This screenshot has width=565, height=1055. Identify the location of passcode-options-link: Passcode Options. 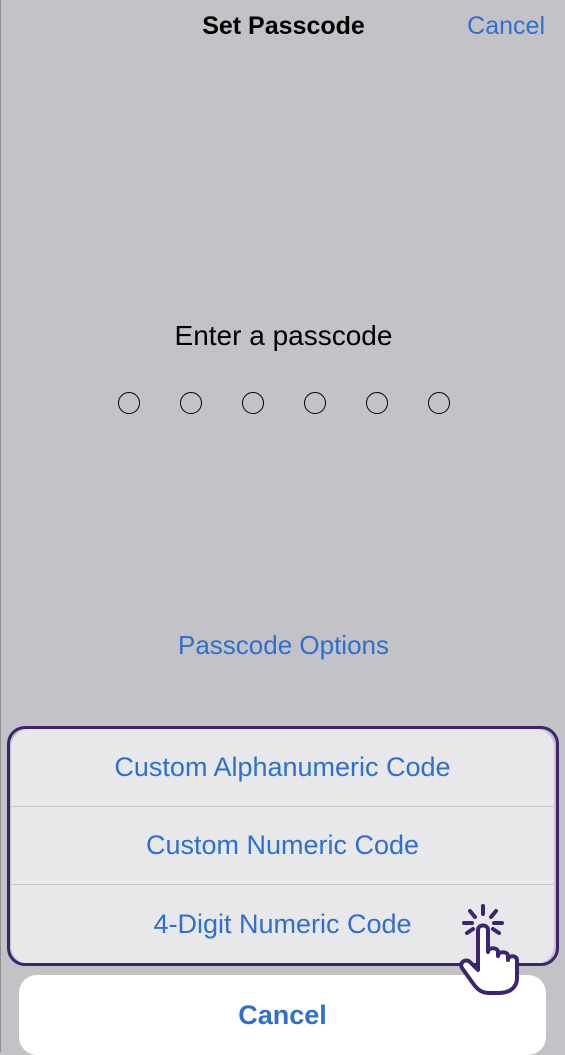
(283, 645).